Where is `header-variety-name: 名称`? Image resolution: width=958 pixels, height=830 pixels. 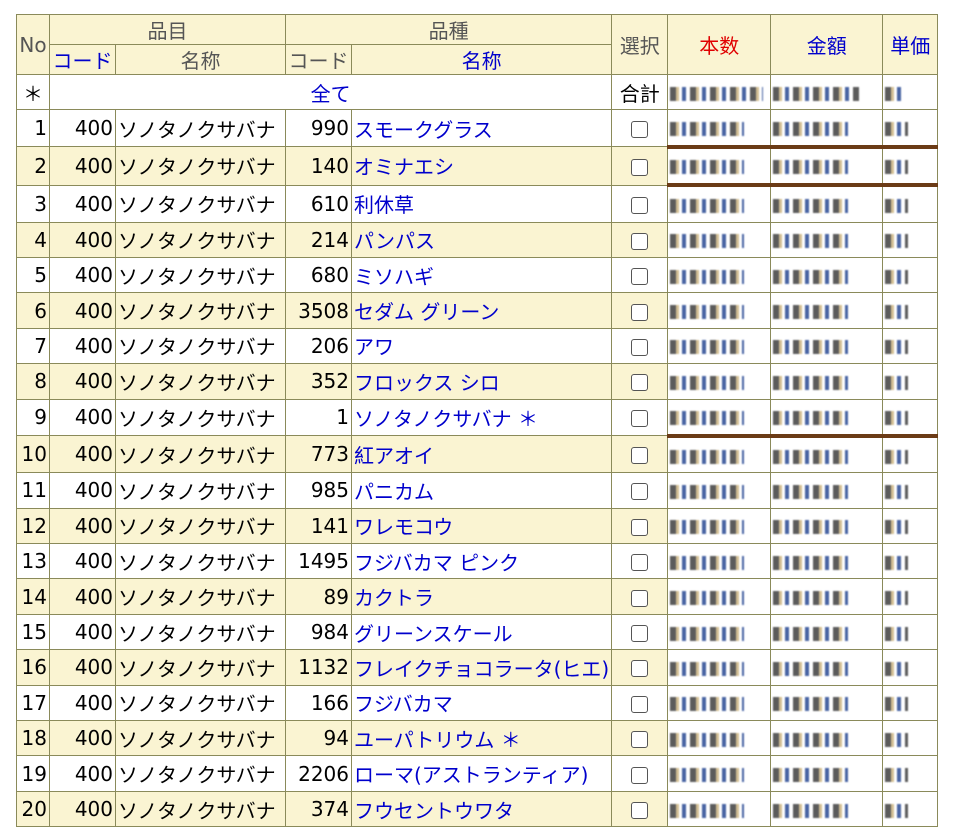
header-variety-name: 名称 is located at coordinates (481, 59).